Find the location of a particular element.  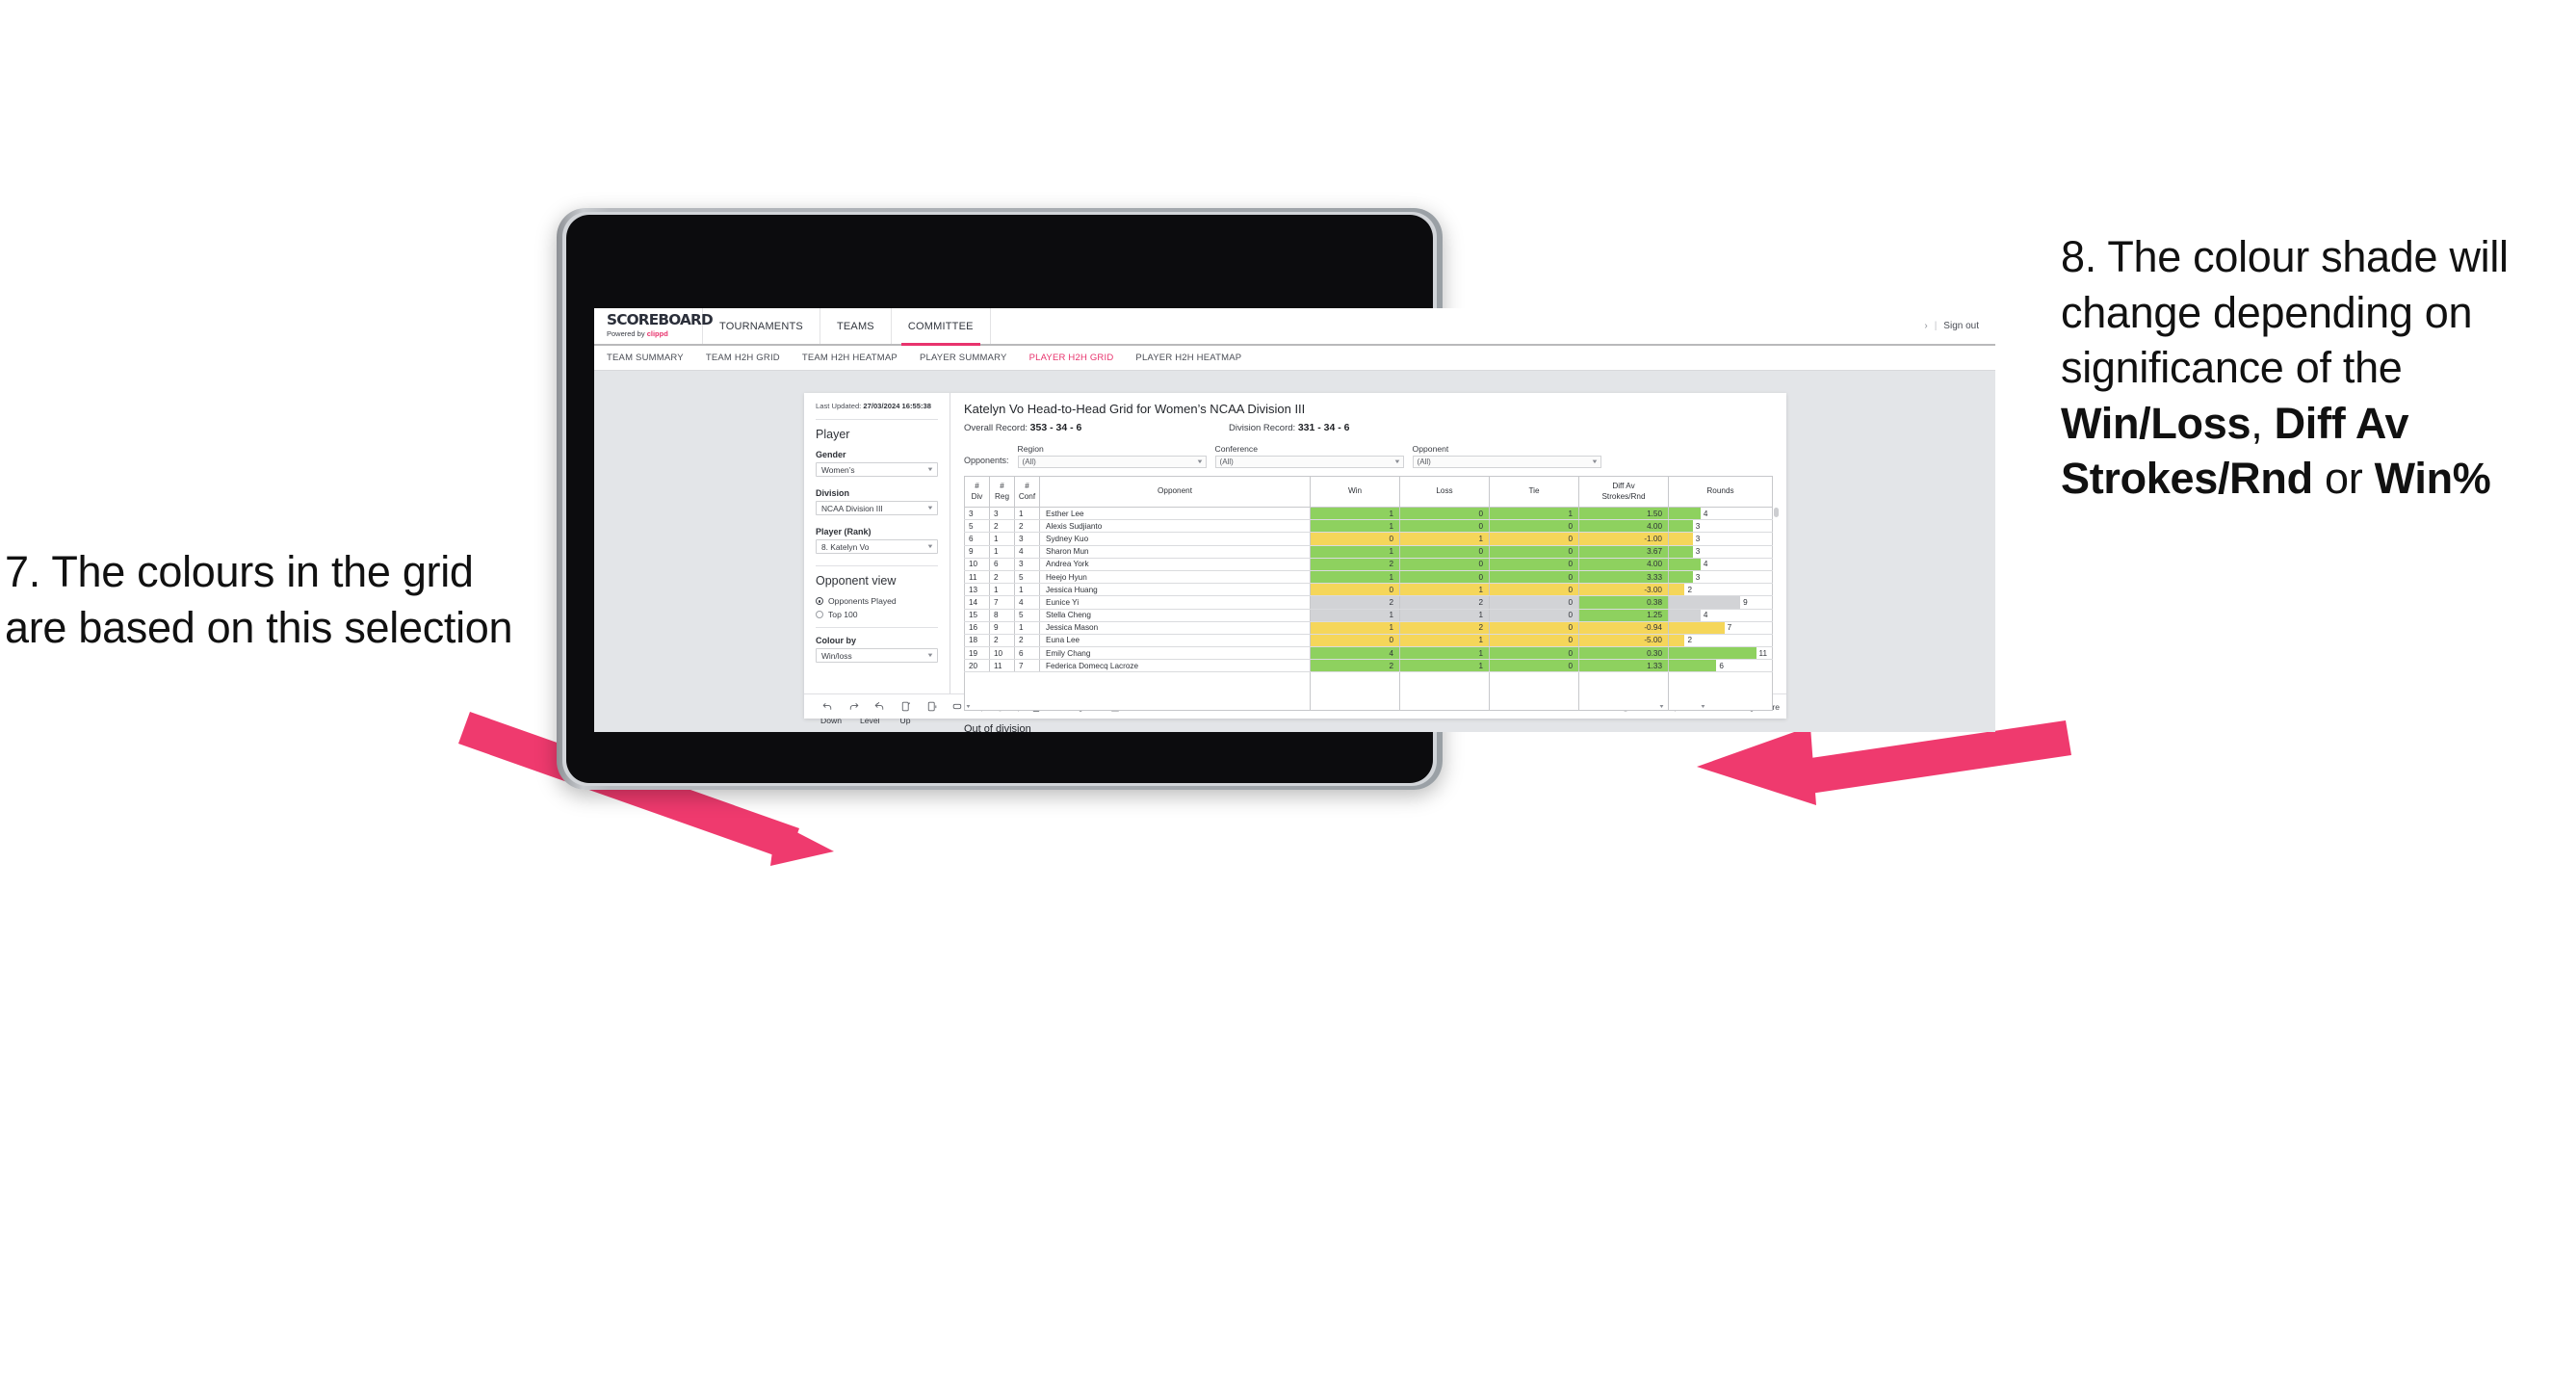

radio-opponents-played: Opponents Played is located at coordinates (877, 601).